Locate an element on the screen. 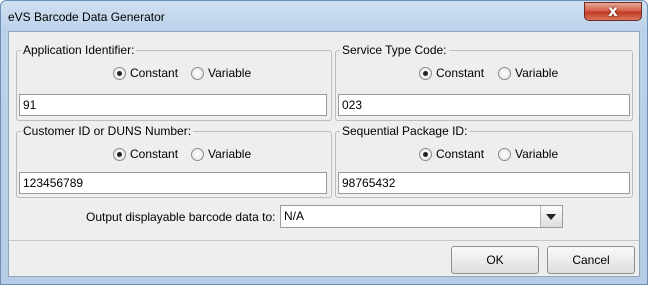 The image size is (648, 285). application-identifier-legend: Application Identifier: is located at coordinates (79, 50).